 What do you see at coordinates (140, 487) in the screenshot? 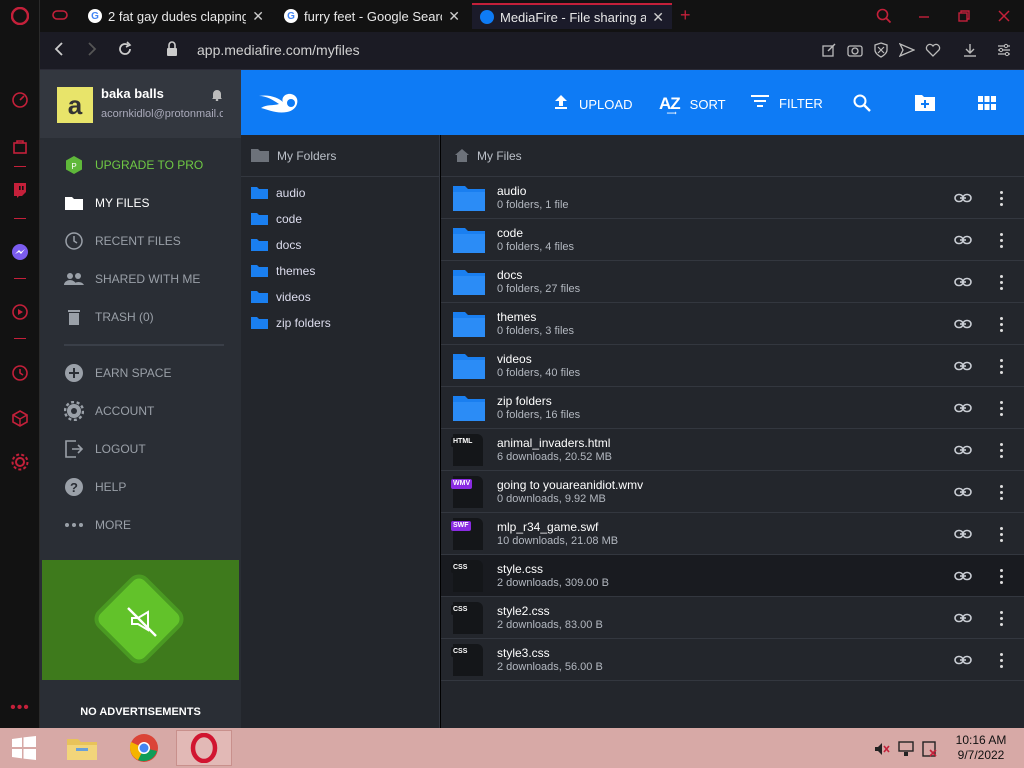
I see `nav-help: ? HELP` at bounding box center [140, 487].